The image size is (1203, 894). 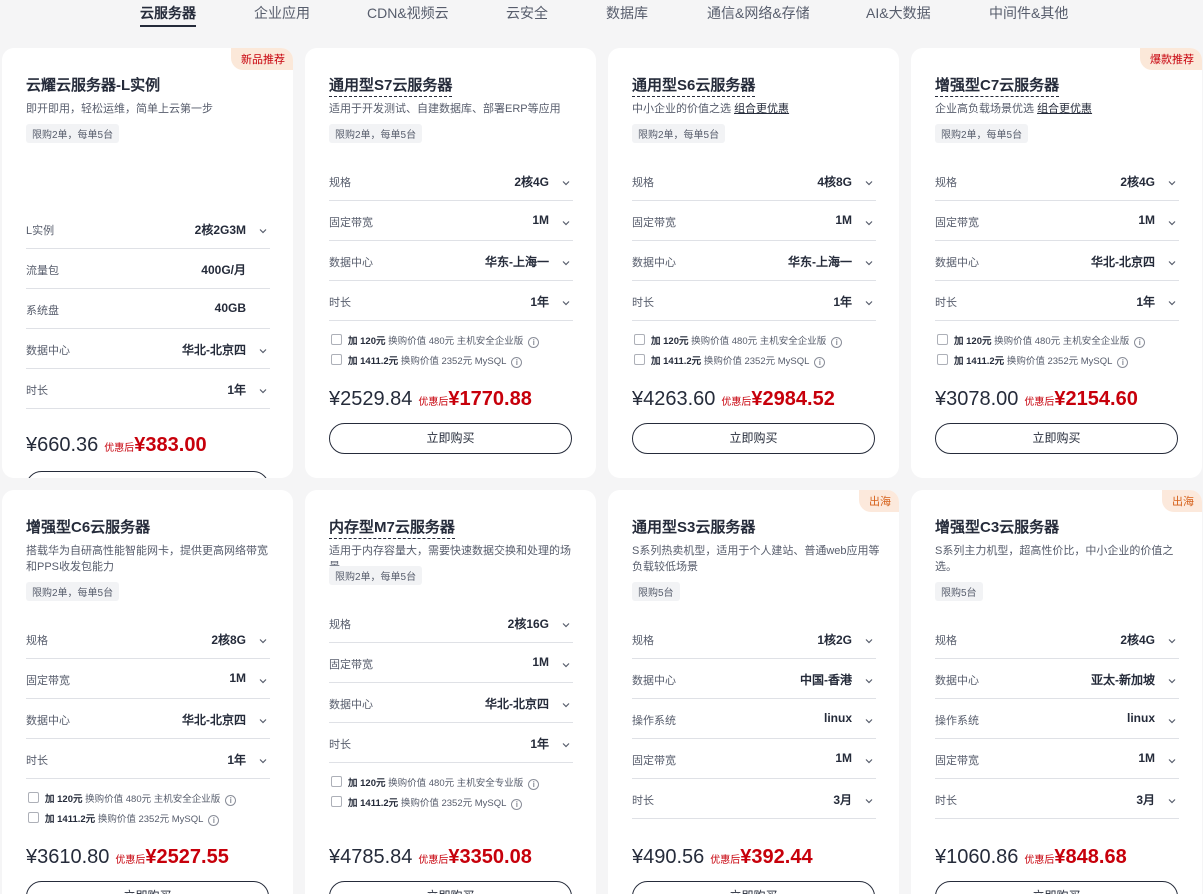 What do you see at coordinates (408, 13) in the screenshot?
I see `tab-cdn-video: CDN&视频云` at bounding box center [408, 13].